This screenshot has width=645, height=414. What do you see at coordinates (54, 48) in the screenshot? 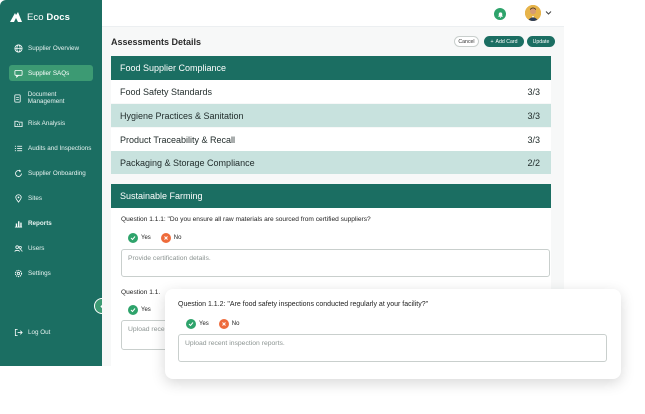
I see `sidebar-item-label: Supplier Overview` at bounding box center [54, 48].